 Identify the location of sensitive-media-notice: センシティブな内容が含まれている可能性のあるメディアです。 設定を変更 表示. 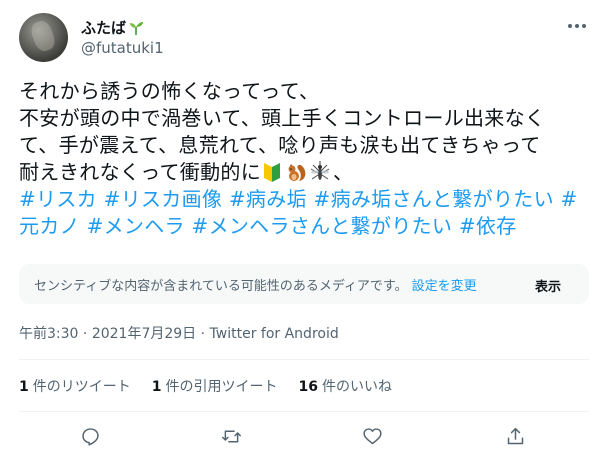
(304, 284).